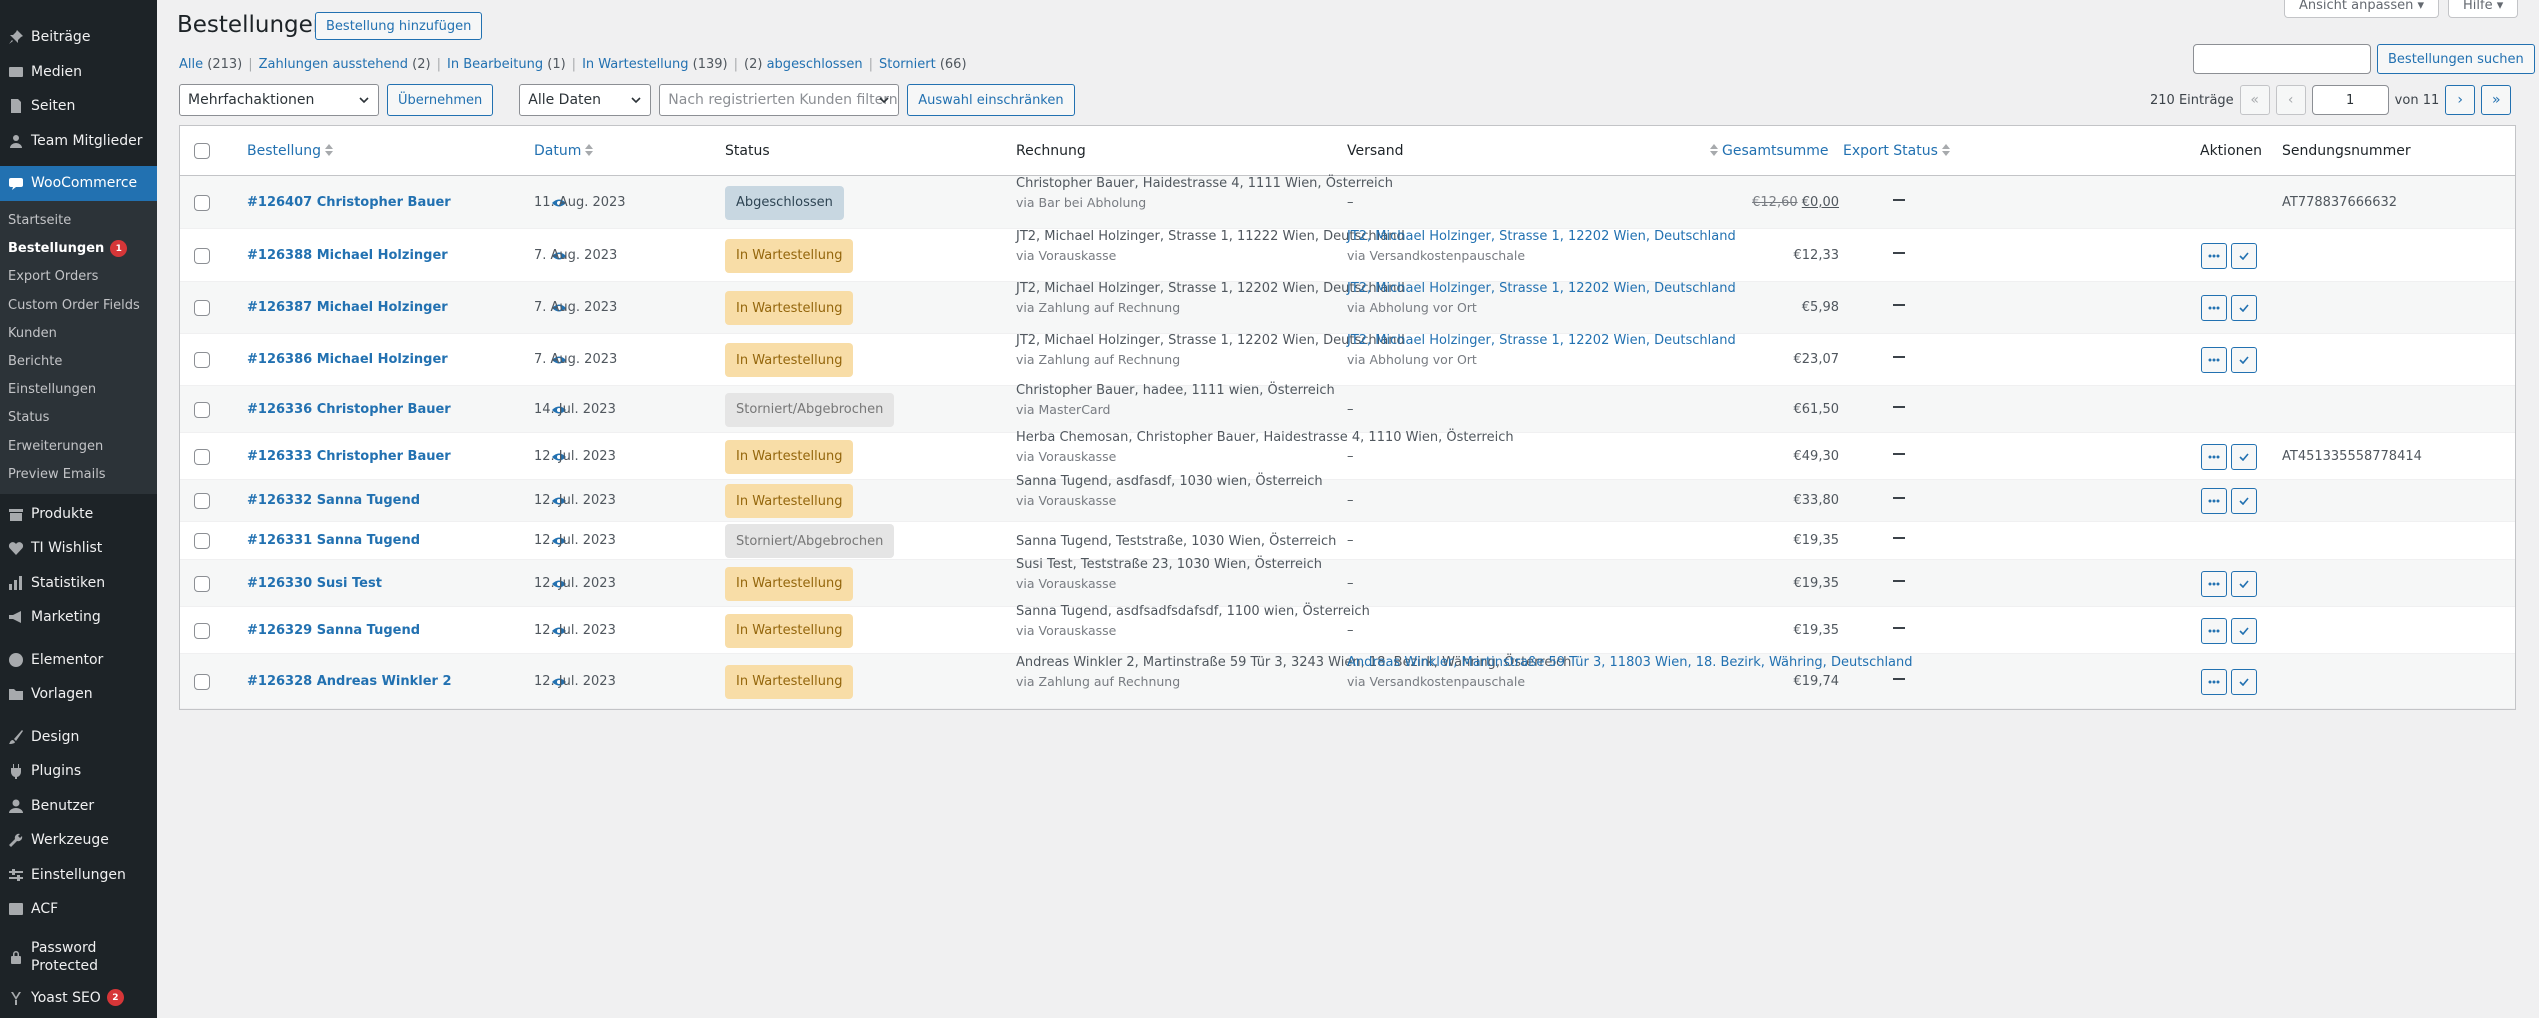  Describe the element at coordinates (347, 359) in the screenshot. I see `order-link: #126386 Michael Holzinger` at that location.